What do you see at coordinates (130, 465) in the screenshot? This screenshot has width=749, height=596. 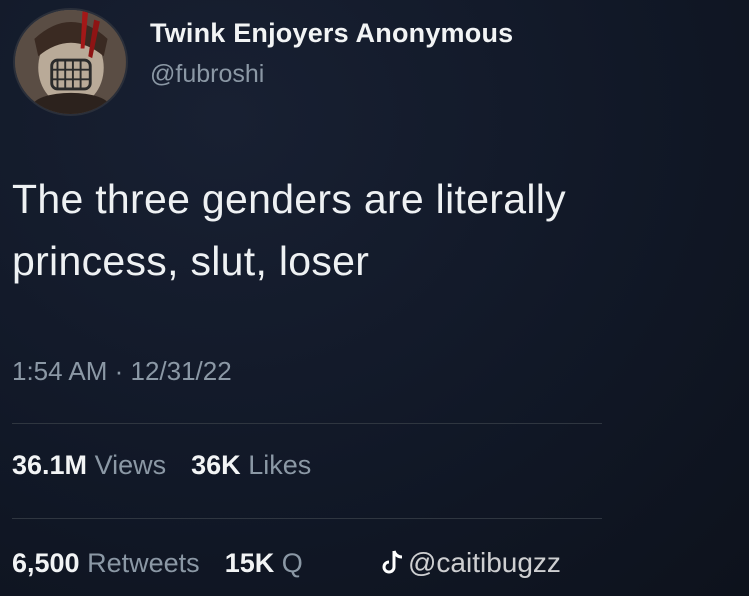 I see `views-label: Views` at bounding box center [130, 465].